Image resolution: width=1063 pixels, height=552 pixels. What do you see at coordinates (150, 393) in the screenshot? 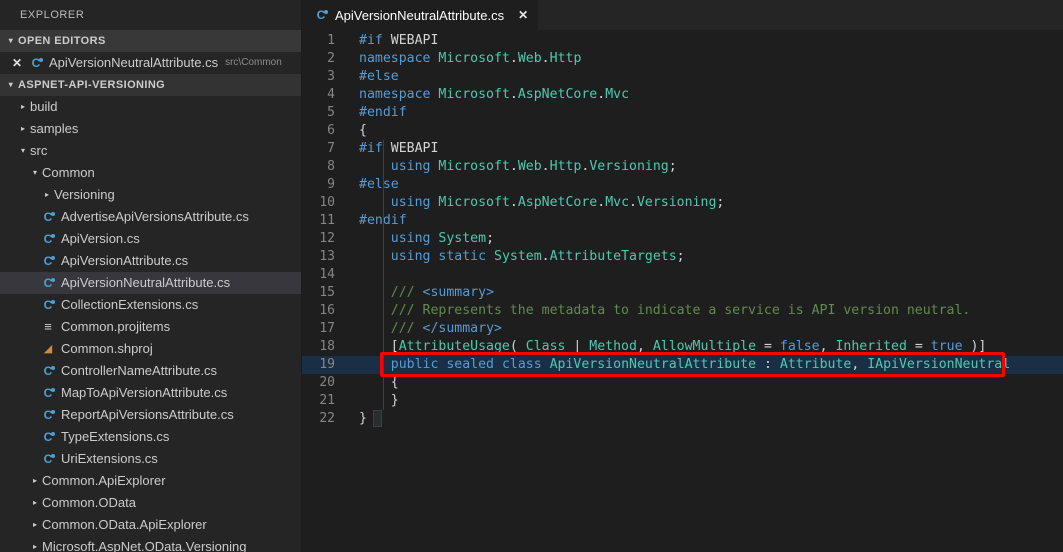
I see `tree-file-maptoapiversionattribute-cs: MapToApiVersionAttribute.cs` at bounding box center [150, 393].